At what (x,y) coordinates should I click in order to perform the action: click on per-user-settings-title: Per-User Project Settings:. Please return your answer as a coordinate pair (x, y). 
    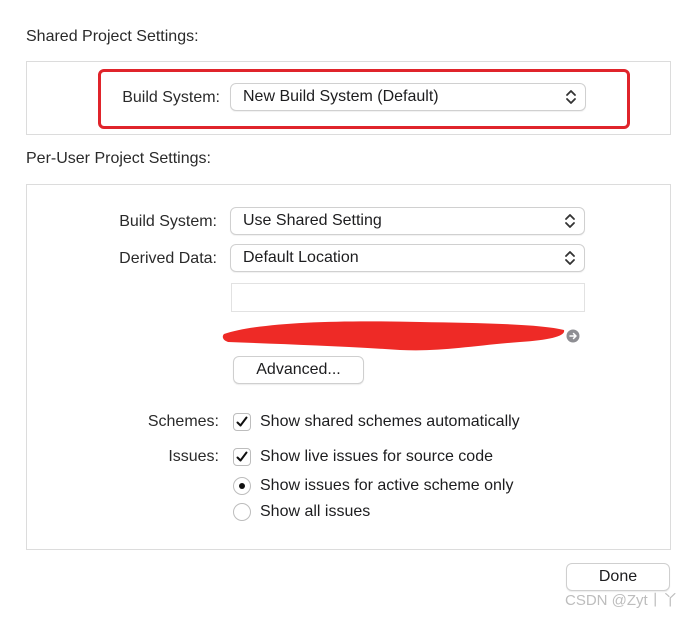
    Looking at the image, I should click on (118, 158).